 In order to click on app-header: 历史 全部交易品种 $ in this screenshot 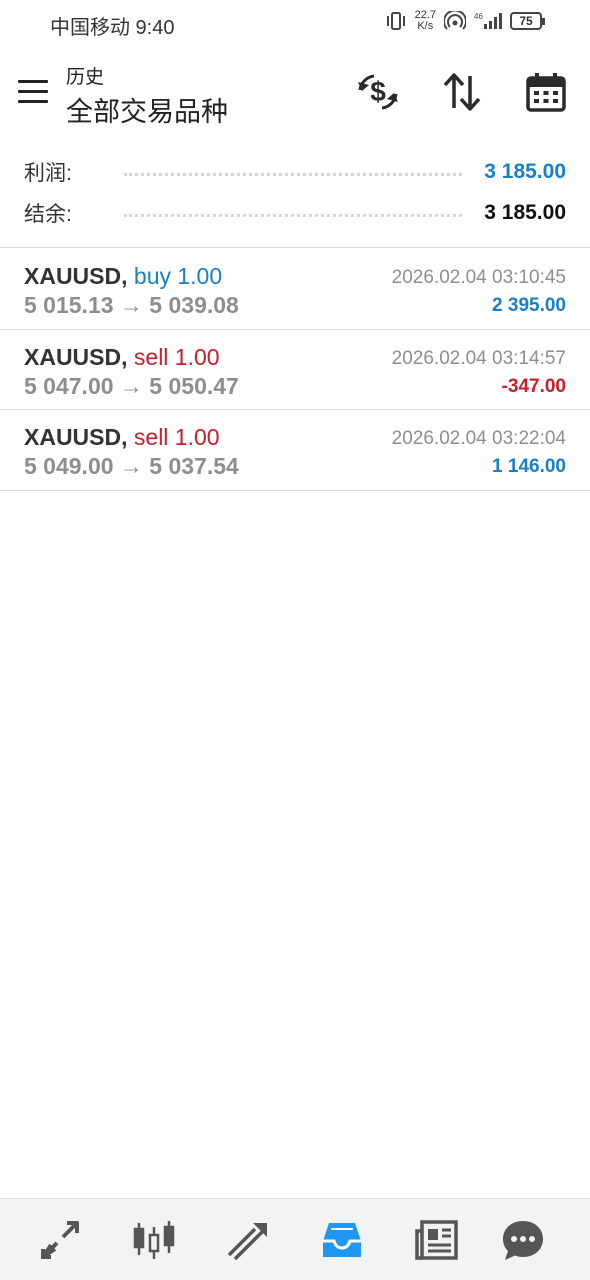, I will do `click(295, 96)`.